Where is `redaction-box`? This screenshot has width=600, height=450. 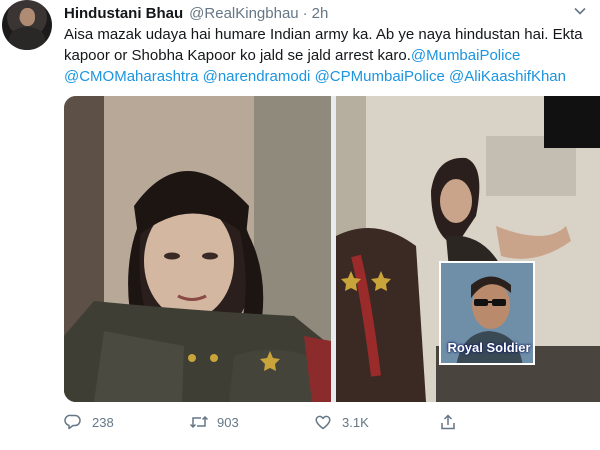
redaction-box is located at coordinates (572, 122).